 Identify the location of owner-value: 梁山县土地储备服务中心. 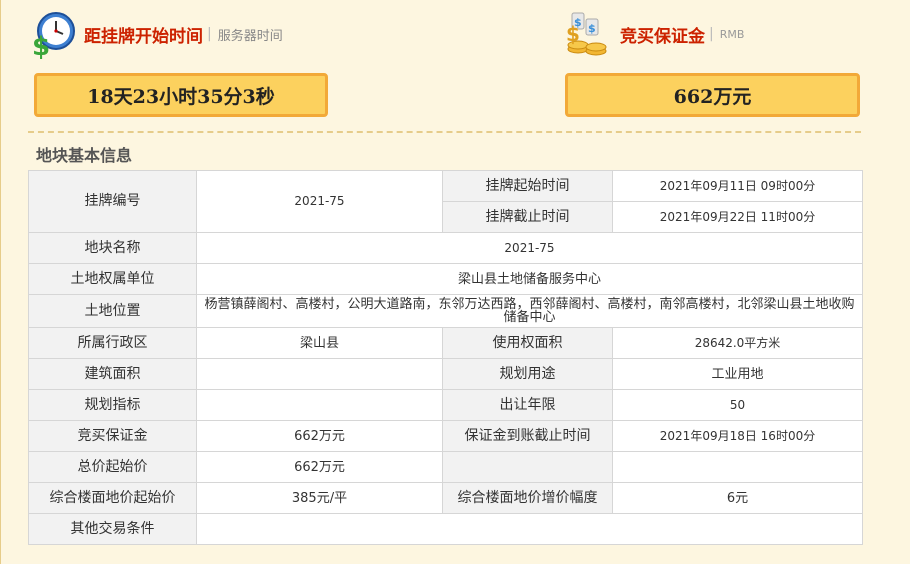
(529, 279).